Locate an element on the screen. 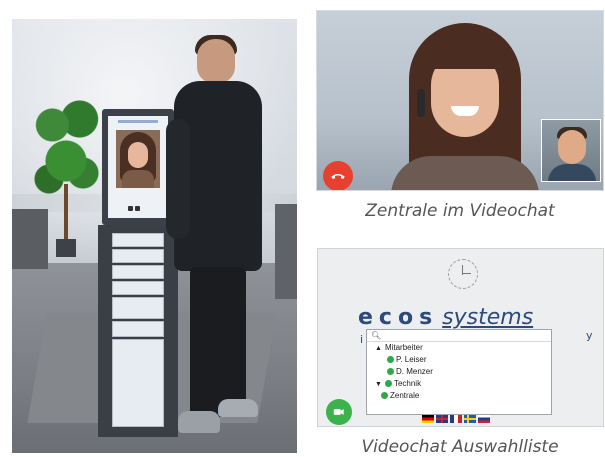 The width and height of the screenshot is (605, 457). self-view-video is located at coordinates (571, 150).